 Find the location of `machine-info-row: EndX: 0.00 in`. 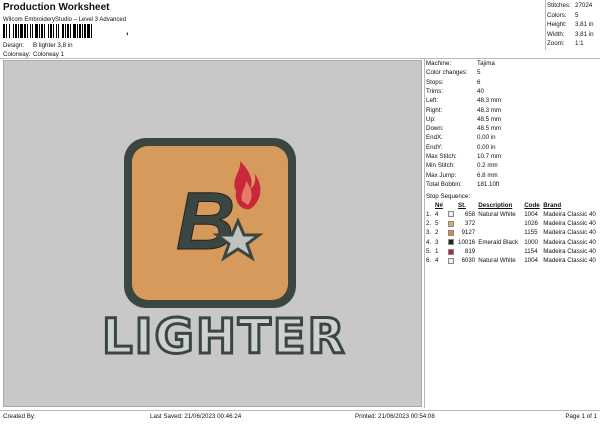

machine-info-row: EndX: 0.00 in is located at coordinates (461, 138).